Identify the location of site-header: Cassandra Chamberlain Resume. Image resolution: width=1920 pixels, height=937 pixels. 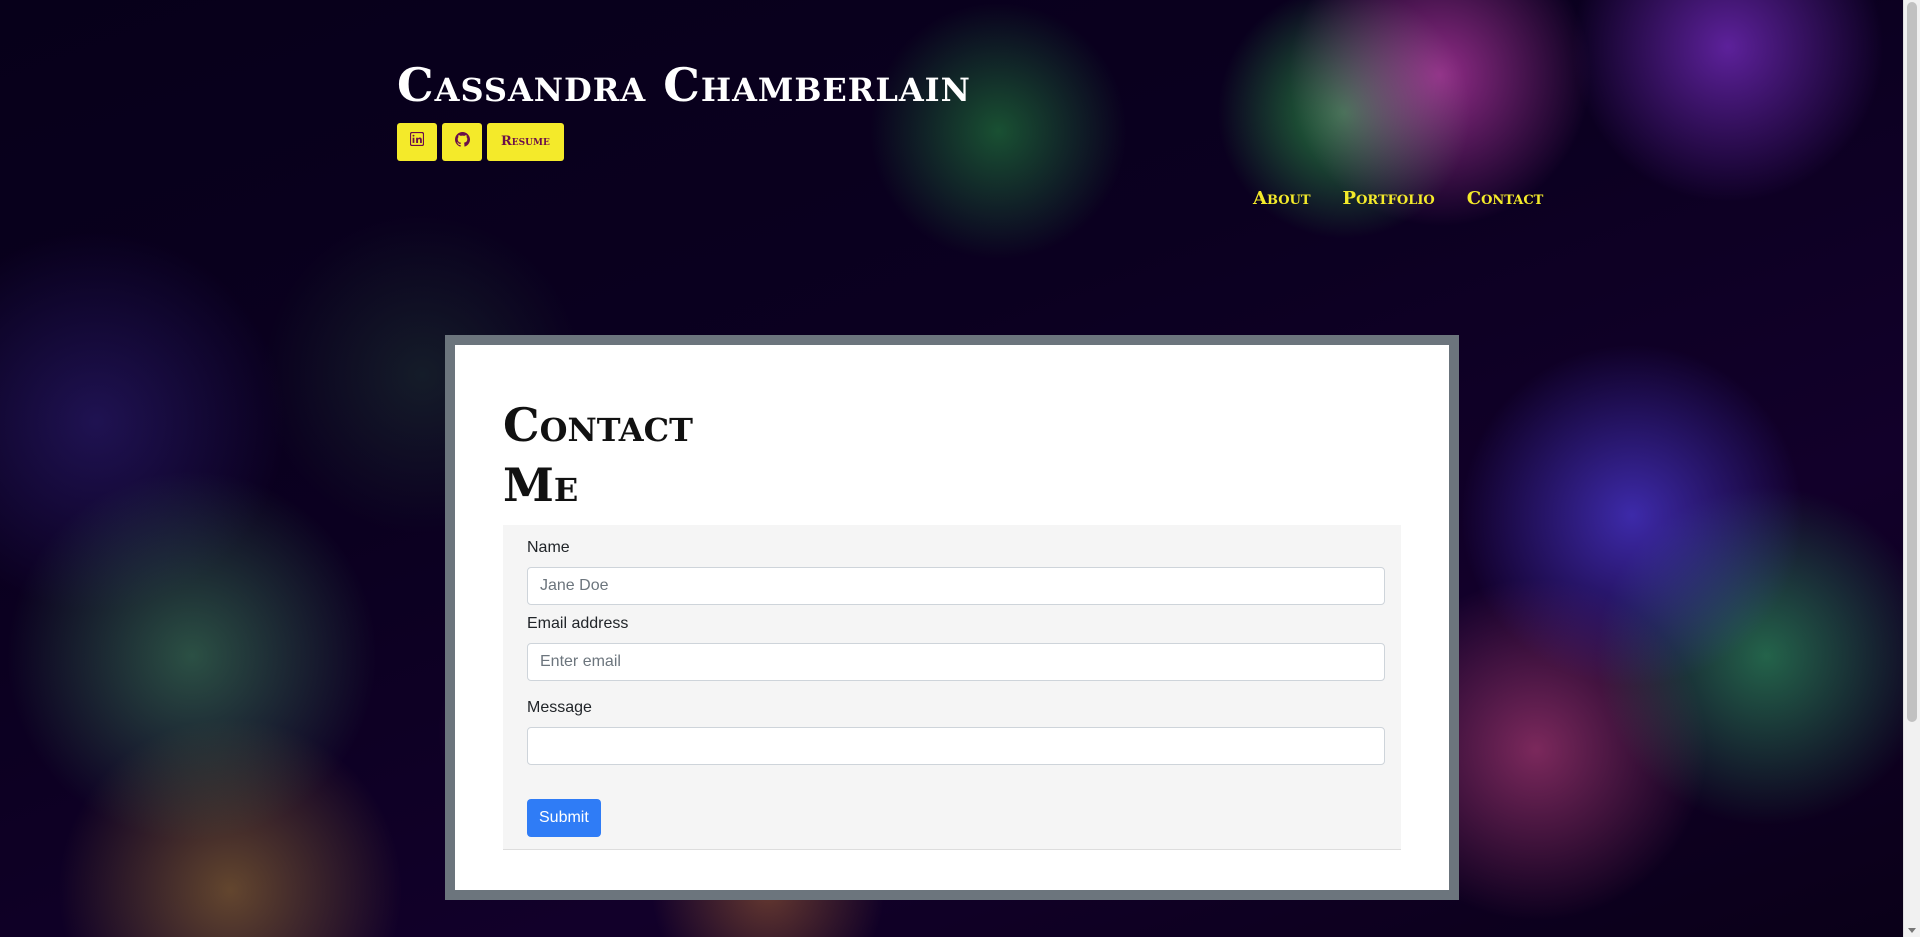
(684, 110).